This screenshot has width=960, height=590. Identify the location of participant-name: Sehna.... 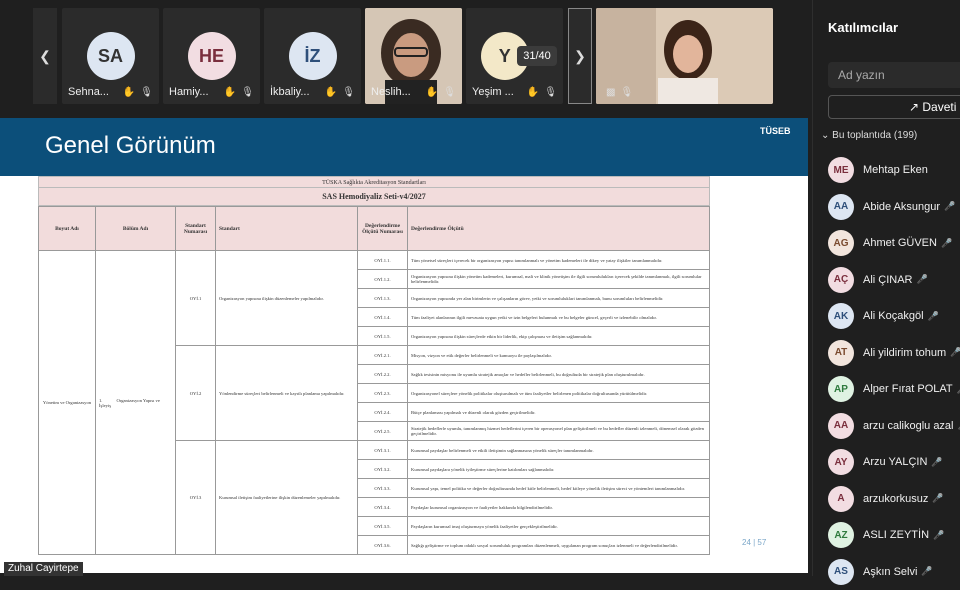
(88, 92).